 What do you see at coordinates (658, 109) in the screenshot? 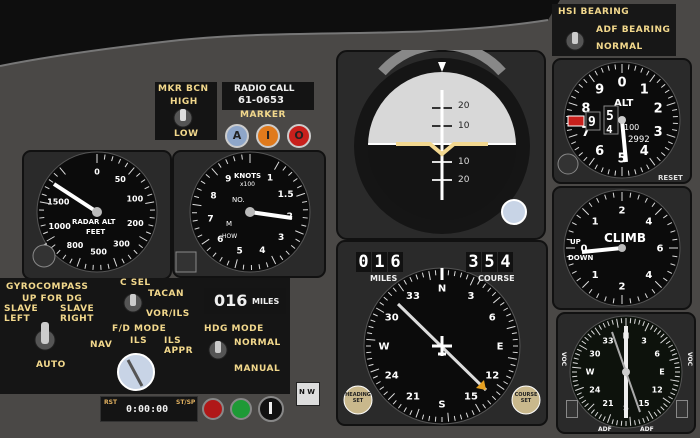
I see `altimeter-dial-label: 2` at bounding box center [658, 109].